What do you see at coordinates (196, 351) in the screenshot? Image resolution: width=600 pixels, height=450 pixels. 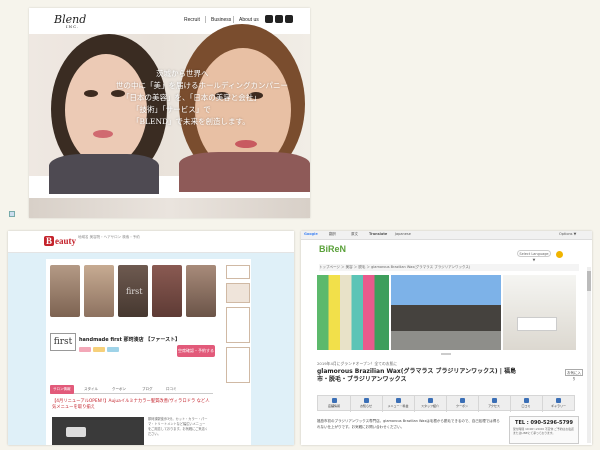 I see `reserve-button: 空席確認・予約する` at bounding box center [196, 351].